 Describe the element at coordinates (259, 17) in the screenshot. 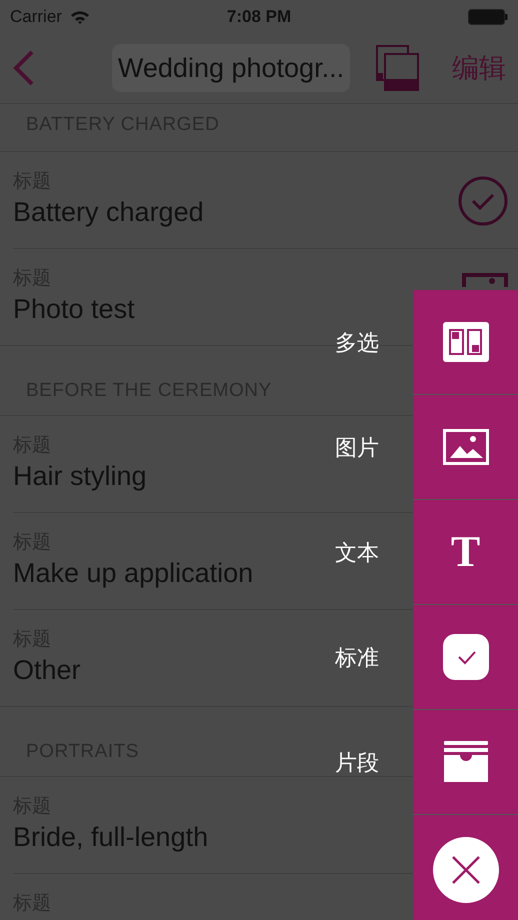

I see `status-time: 7:08 PM` at that location.